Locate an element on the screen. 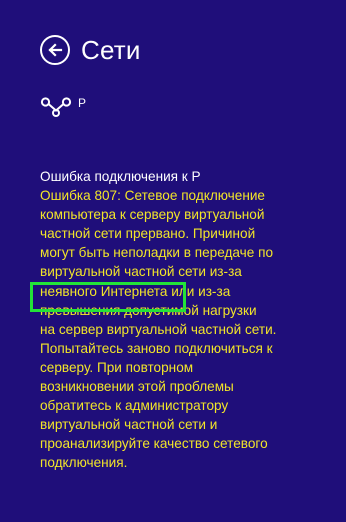  header: Сети is located at coordinates (90, 50).